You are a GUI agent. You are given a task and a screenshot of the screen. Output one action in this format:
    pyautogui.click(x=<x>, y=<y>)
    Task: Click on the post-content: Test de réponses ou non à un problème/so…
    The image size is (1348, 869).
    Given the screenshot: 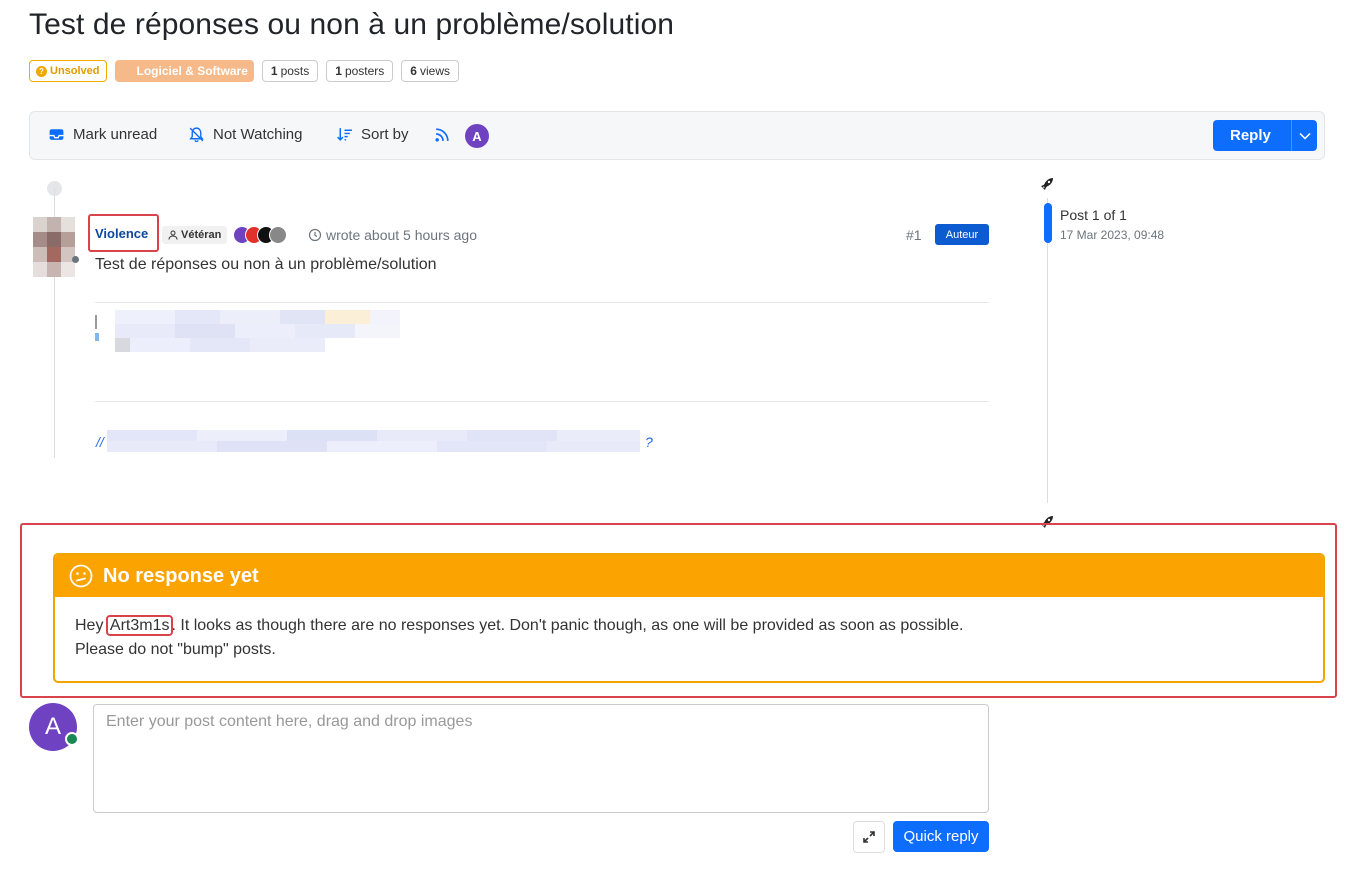 What is the action you would take?
    pyautogui.click(x=266, y=264)
    